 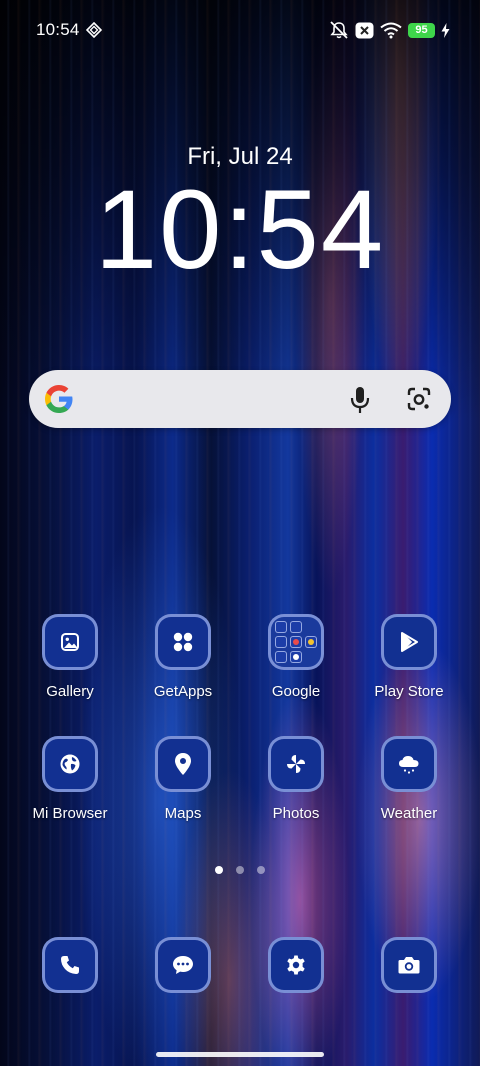 I want to click on app-maps: Maps, so click(x=183, y=779).